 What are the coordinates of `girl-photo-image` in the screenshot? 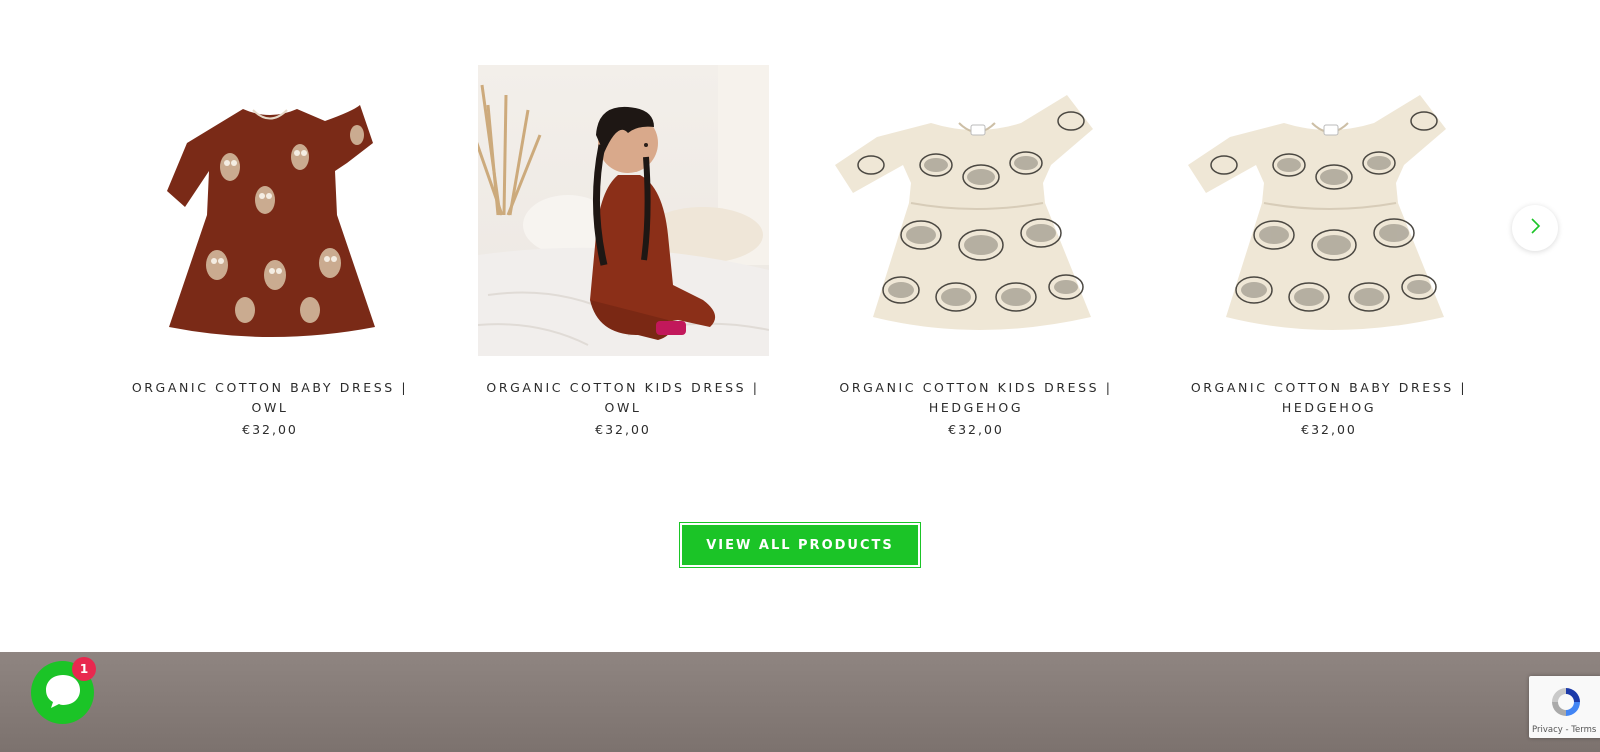 It's located at (623, 210).